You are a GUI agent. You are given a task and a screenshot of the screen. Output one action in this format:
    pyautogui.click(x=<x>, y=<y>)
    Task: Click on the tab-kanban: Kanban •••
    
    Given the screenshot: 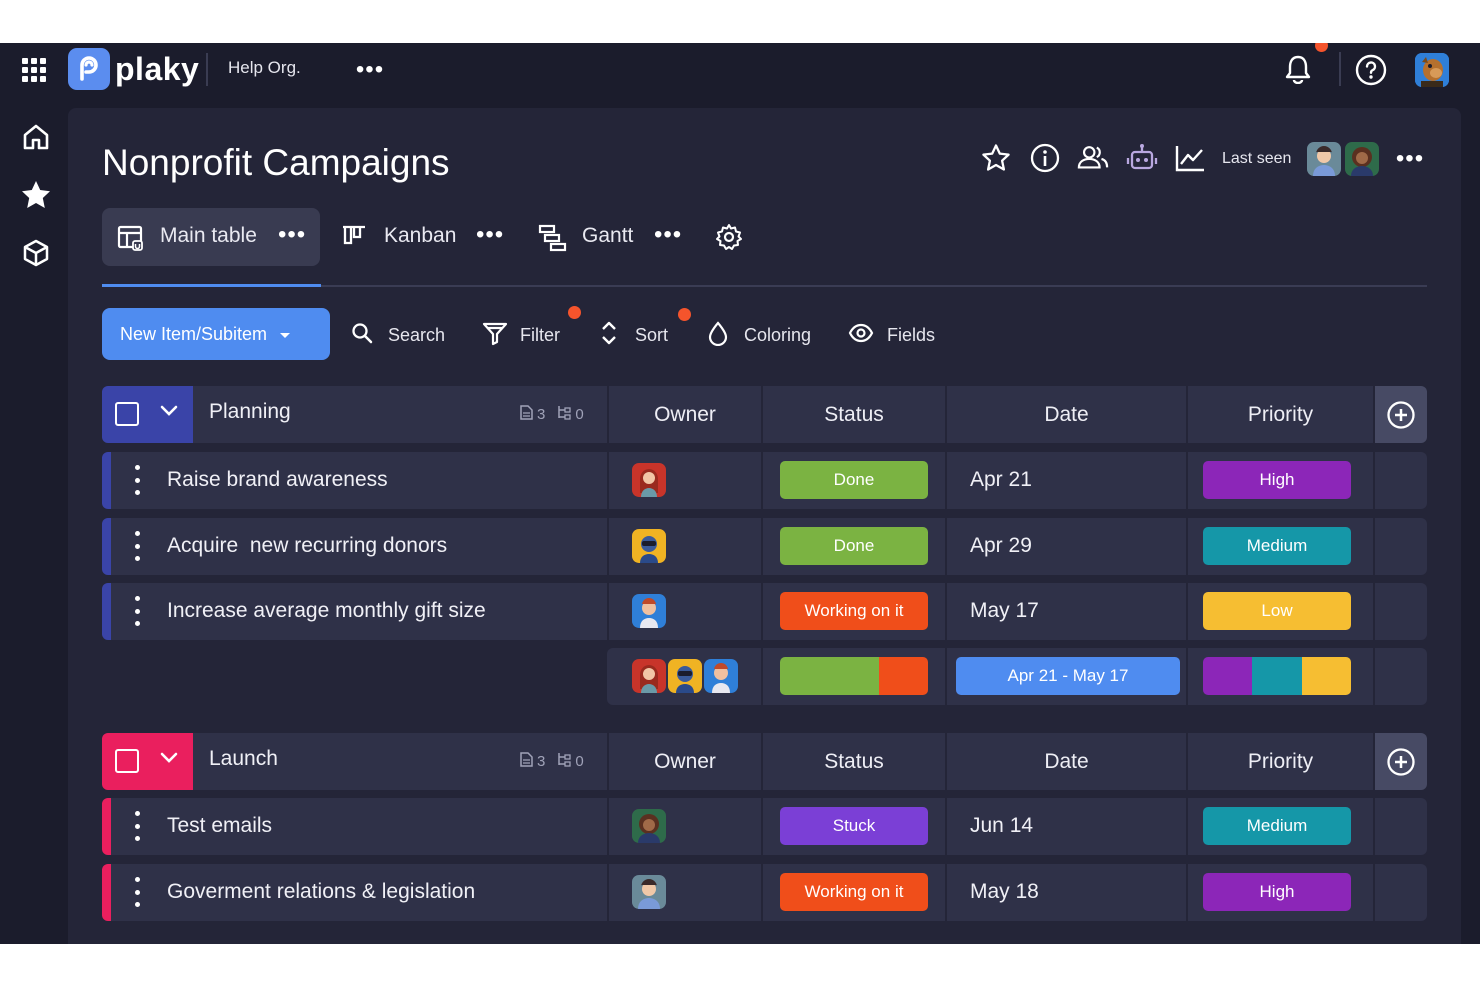 What is the action you would take?
    pyautogui.click(x=424, y=237)
    